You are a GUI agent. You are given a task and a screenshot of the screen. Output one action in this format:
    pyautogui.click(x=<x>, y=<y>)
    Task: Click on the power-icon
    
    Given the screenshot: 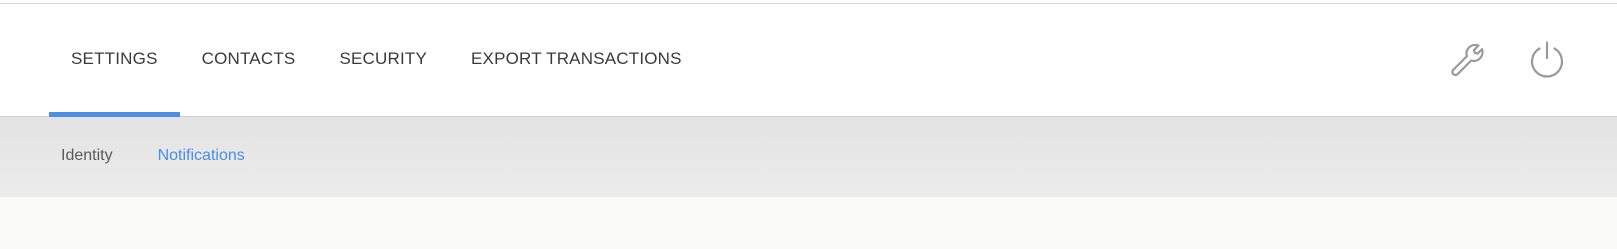 What is the action you would take?
    pyautogui.click(x=1547, y=59)
    